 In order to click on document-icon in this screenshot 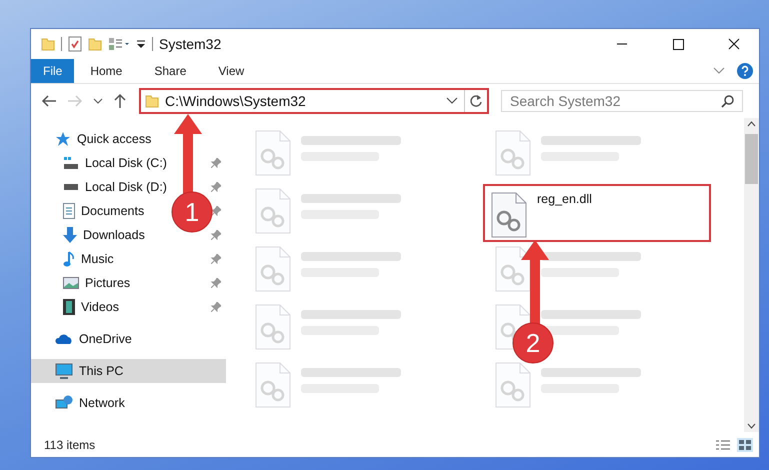, I will do `click(69, 211)`.